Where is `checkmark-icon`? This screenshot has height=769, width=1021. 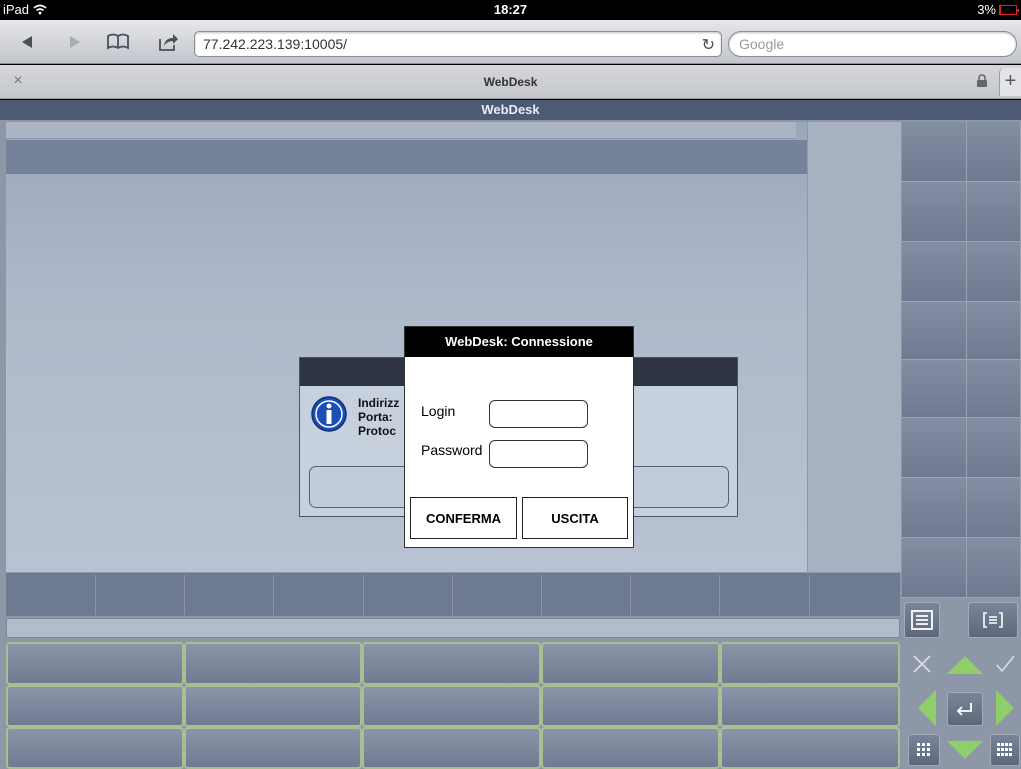 checkmark-icon is located at coordinates (1005, 664).